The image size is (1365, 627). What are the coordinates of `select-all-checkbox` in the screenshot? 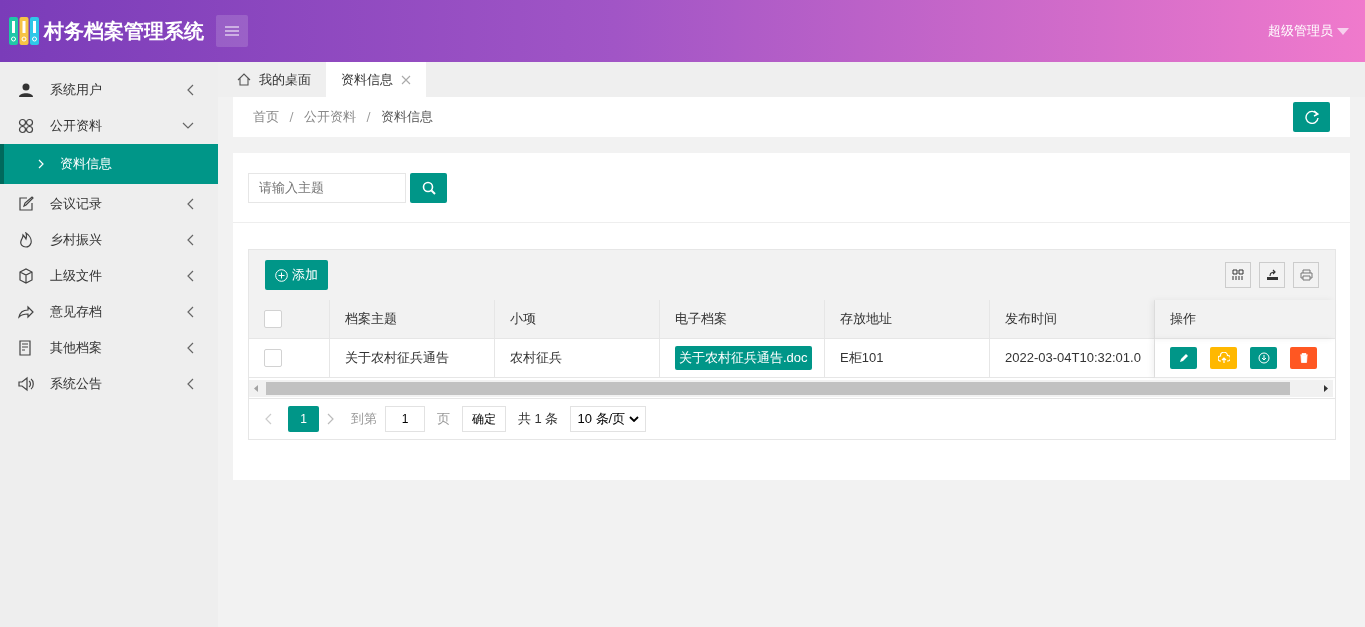 It's located at (273, 319).